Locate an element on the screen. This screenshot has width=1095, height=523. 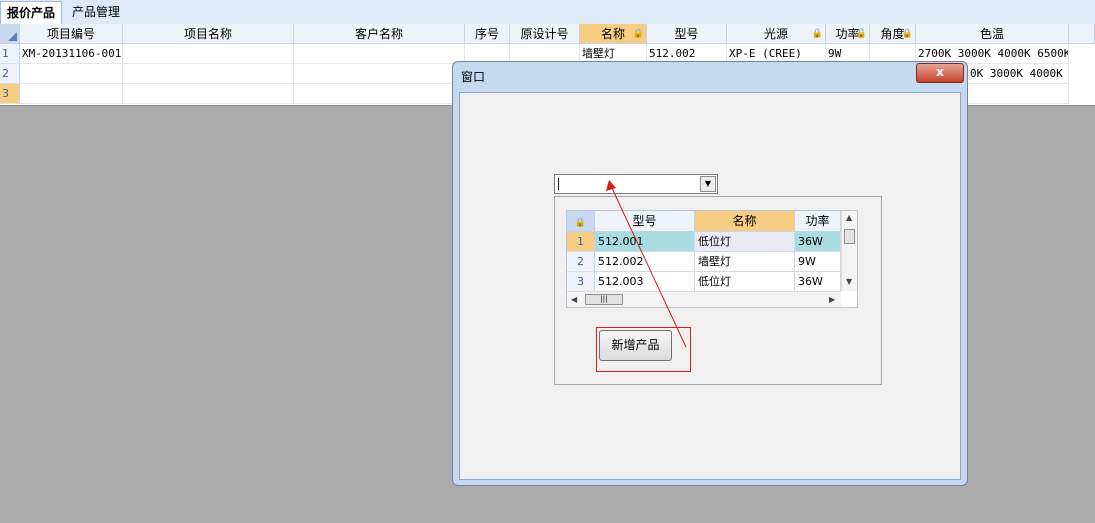
annotation-arrowhead is located at coordinates (611, 185).